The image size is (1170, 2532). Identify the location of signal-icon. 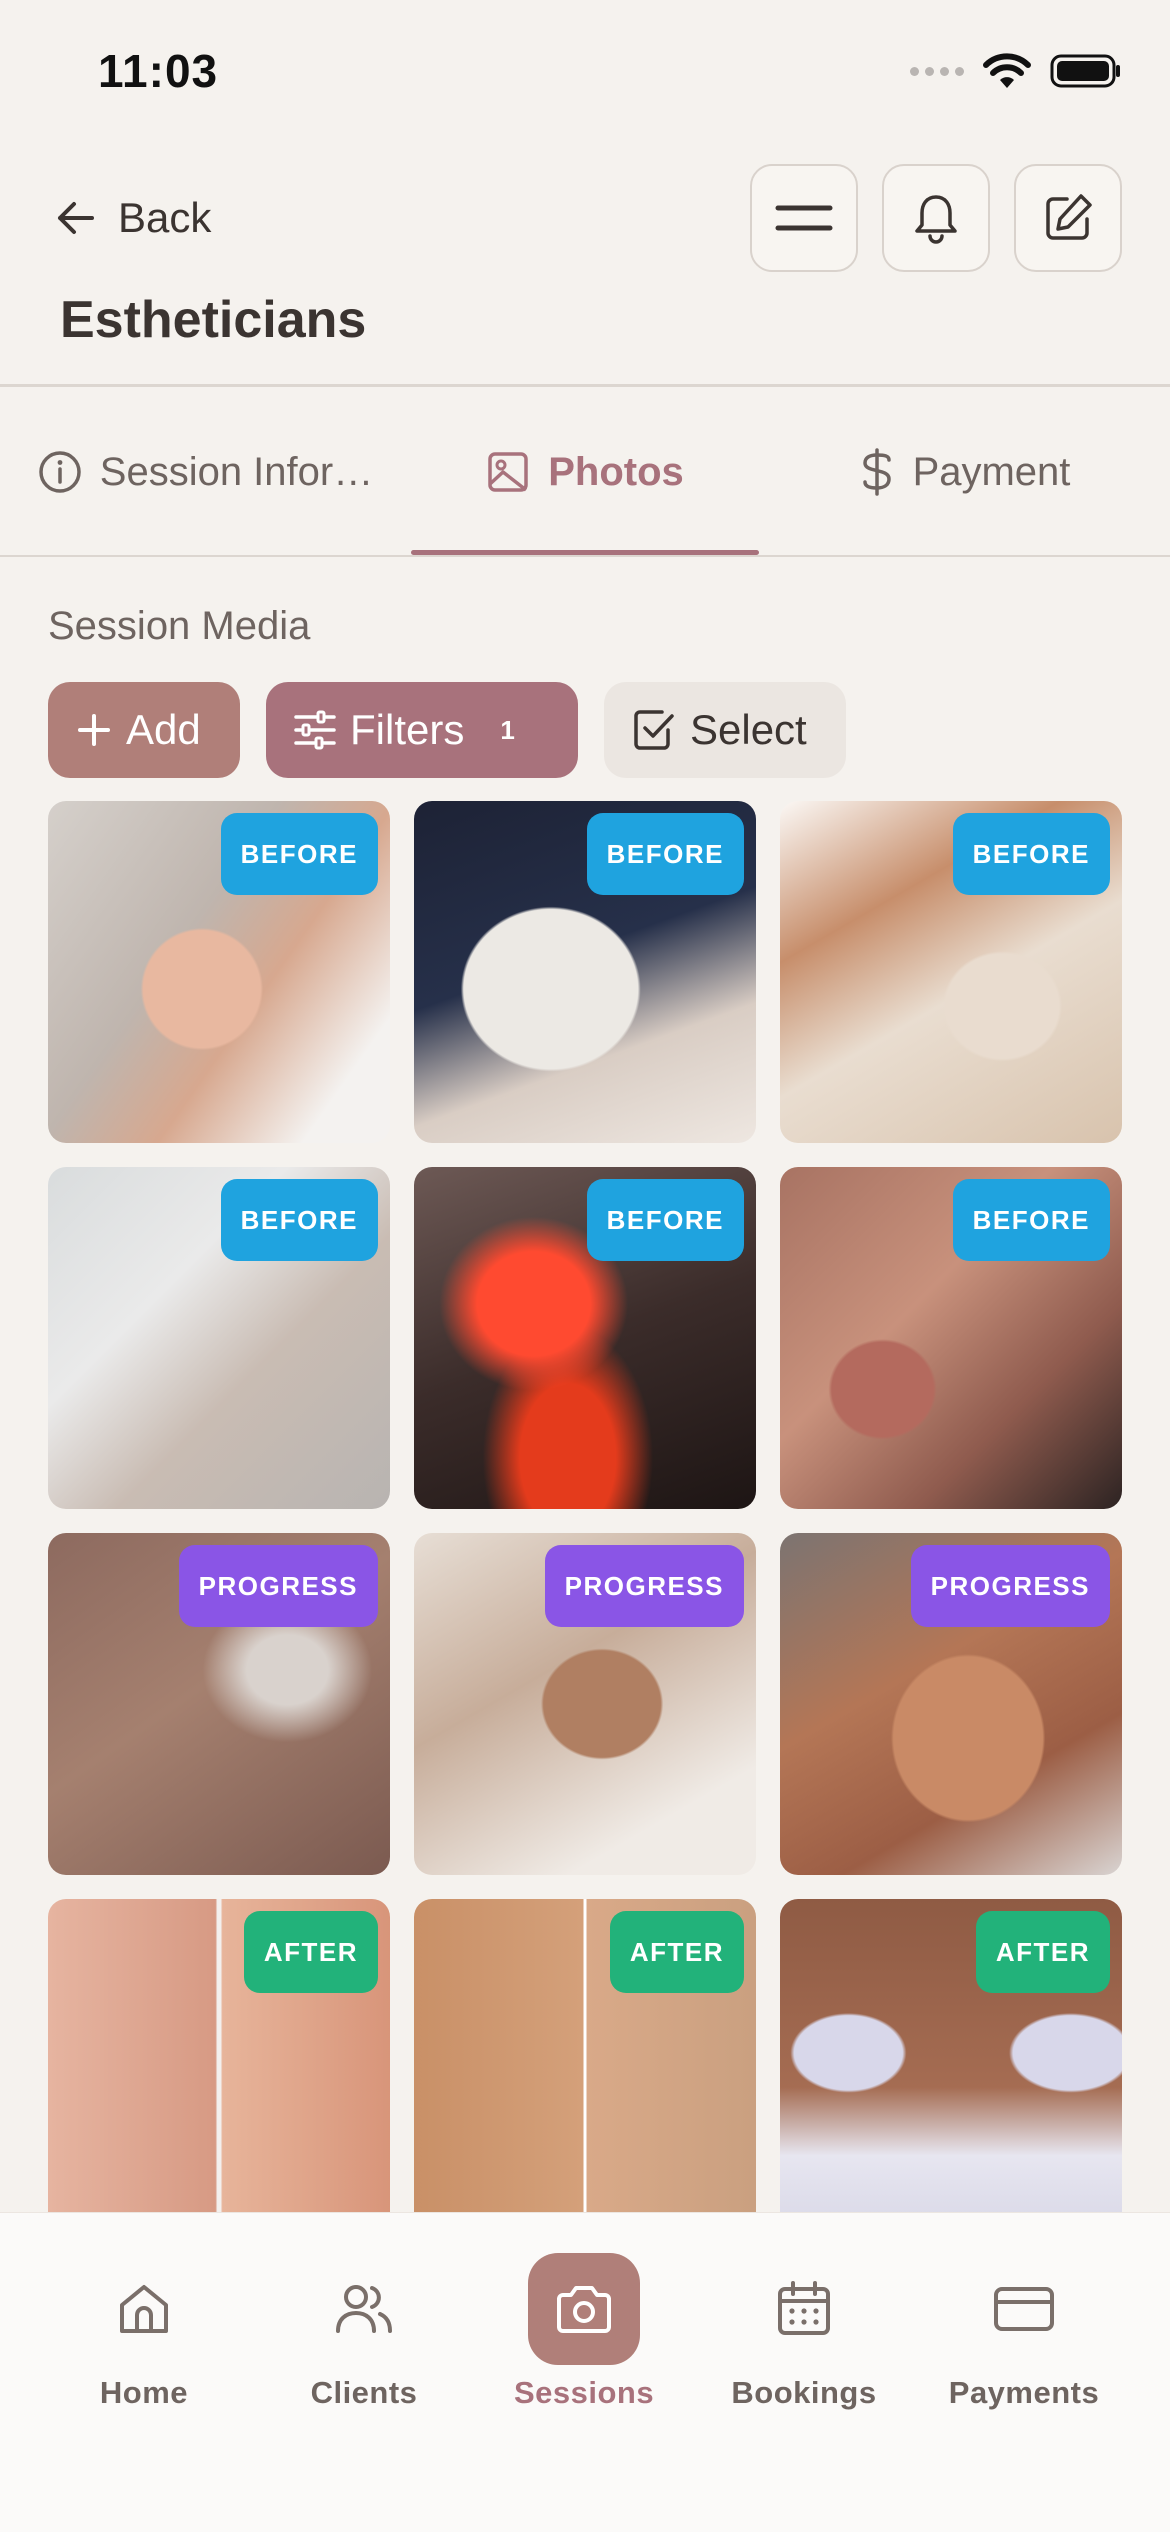
(937, 71).